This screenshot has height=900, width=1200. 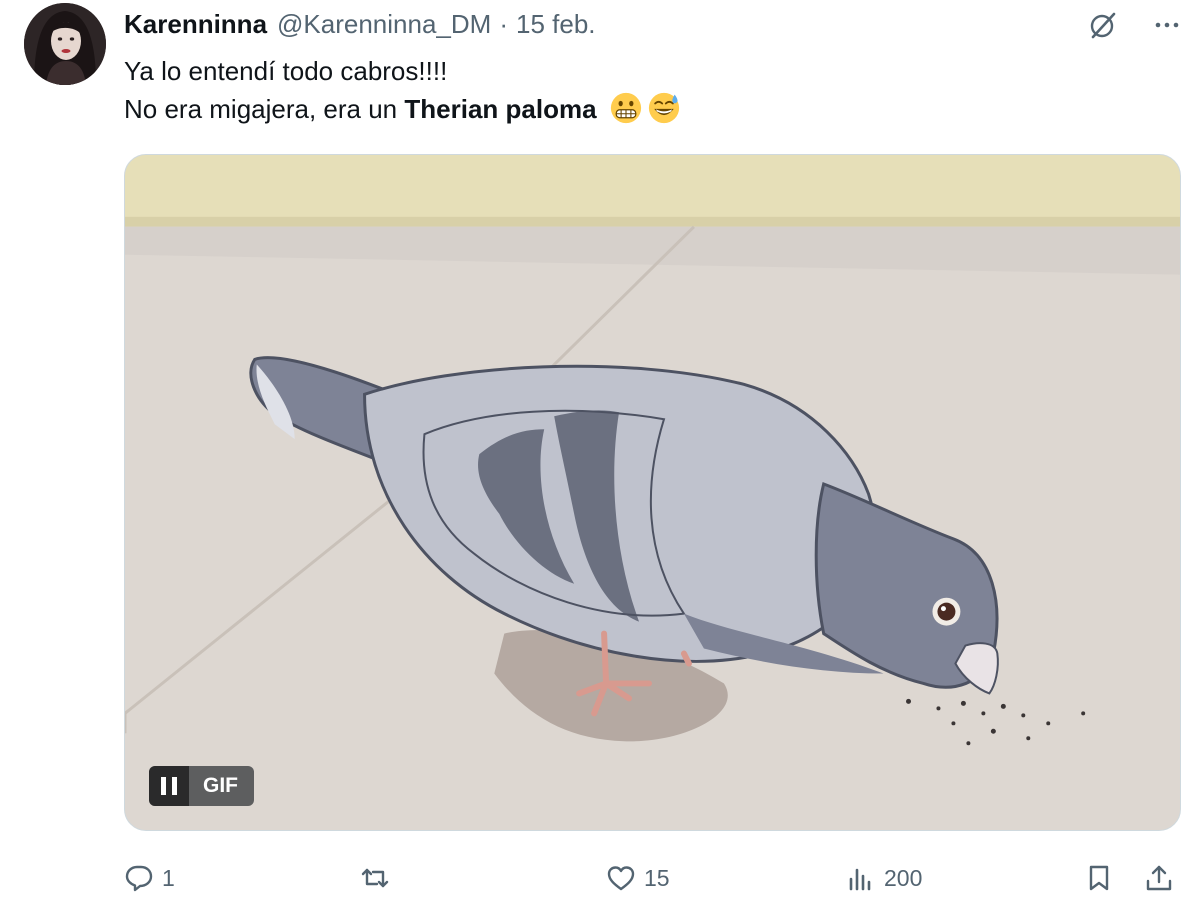 I want to click on avatar-image, so click(x=65, y=44).